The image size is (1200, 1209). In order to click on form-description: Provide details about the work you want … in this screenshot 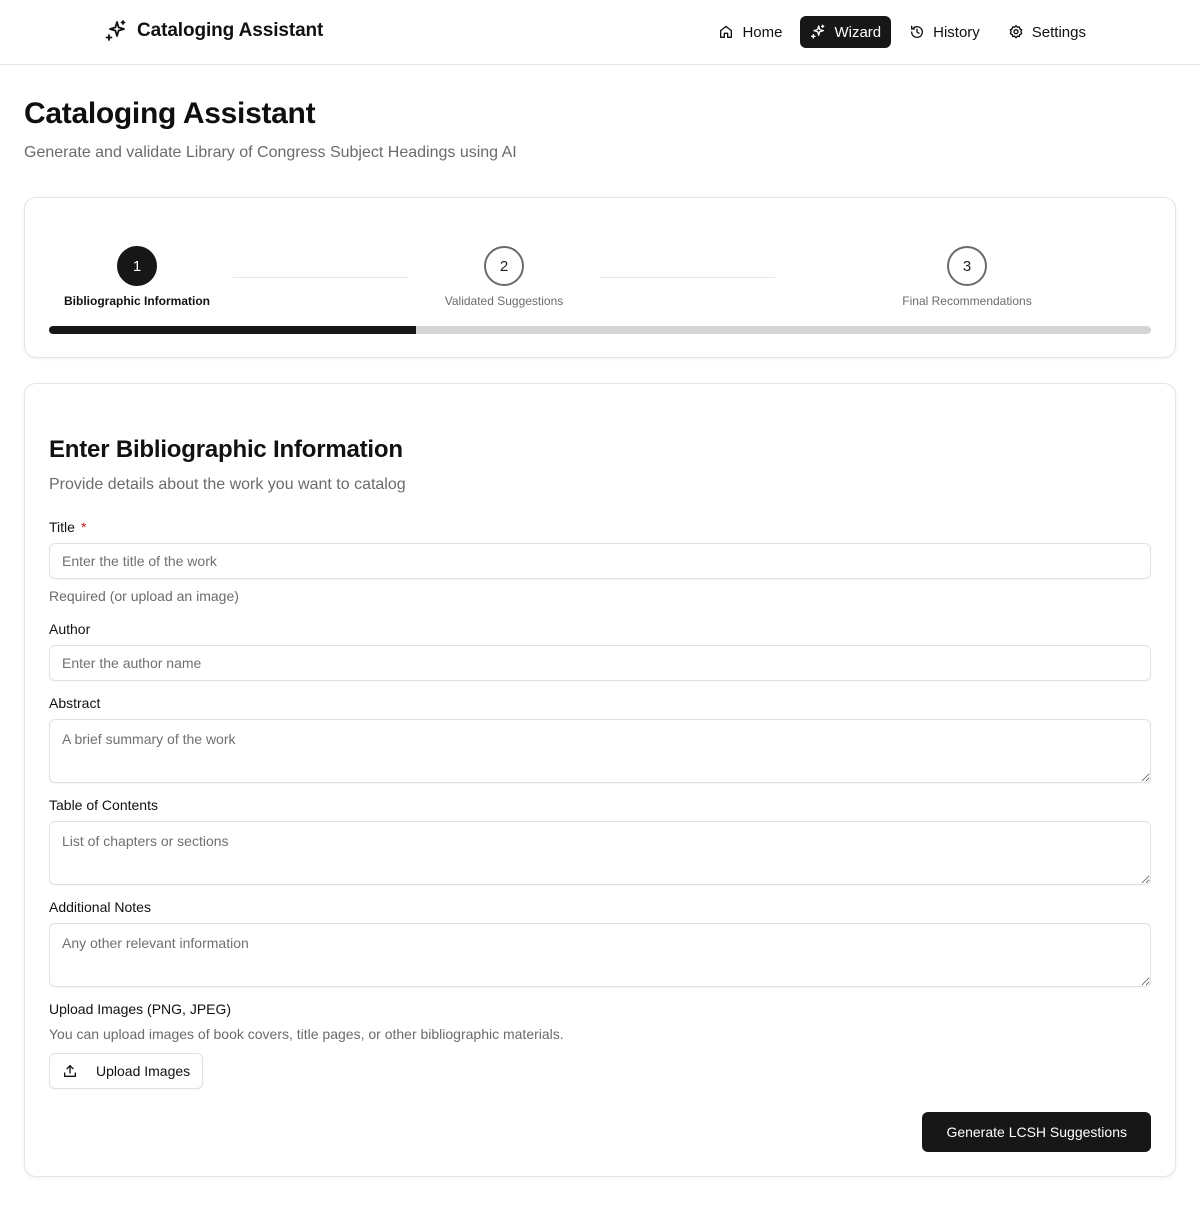, I will do `click(227, 484)`.